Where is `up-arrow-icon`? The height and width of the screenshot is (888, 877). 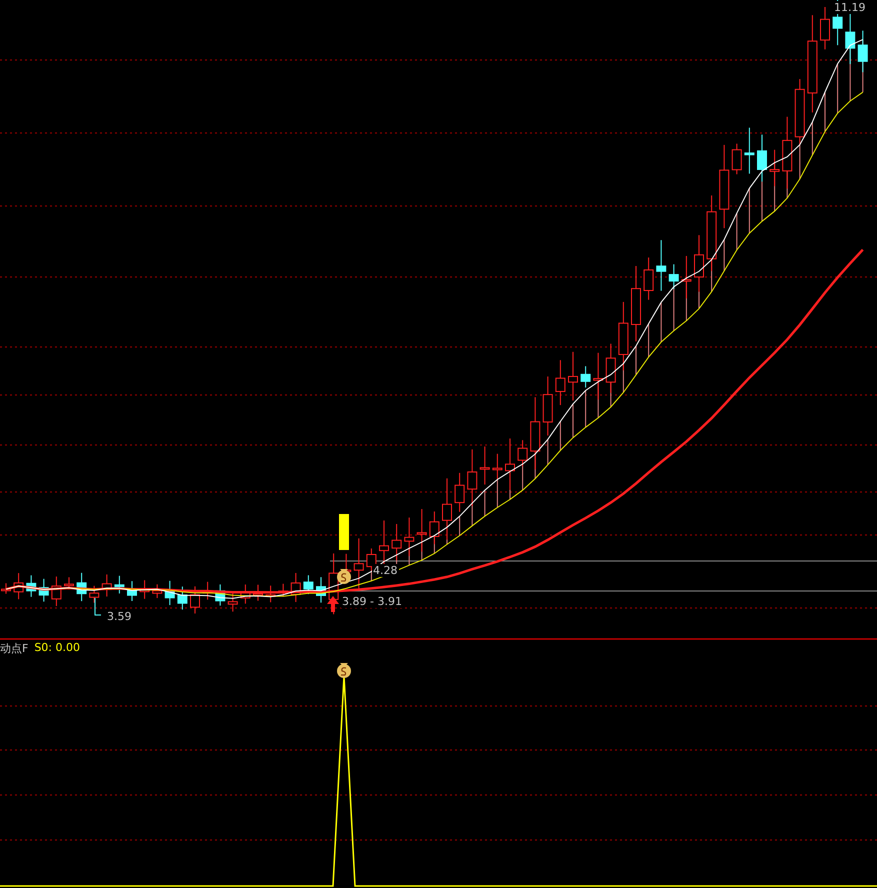 up-arrow-icon is located at coordinates (333, 604).